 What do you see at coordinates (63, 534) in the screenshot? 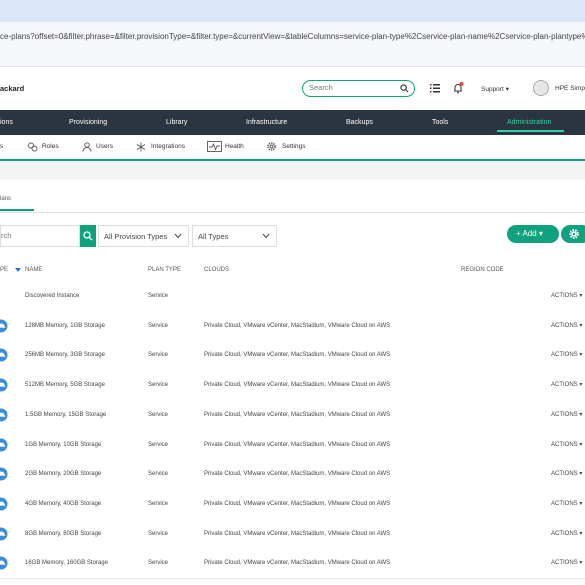
I see `plan-name: 8GB Memory, 80GB Storage` at bounding box center [63, 534].